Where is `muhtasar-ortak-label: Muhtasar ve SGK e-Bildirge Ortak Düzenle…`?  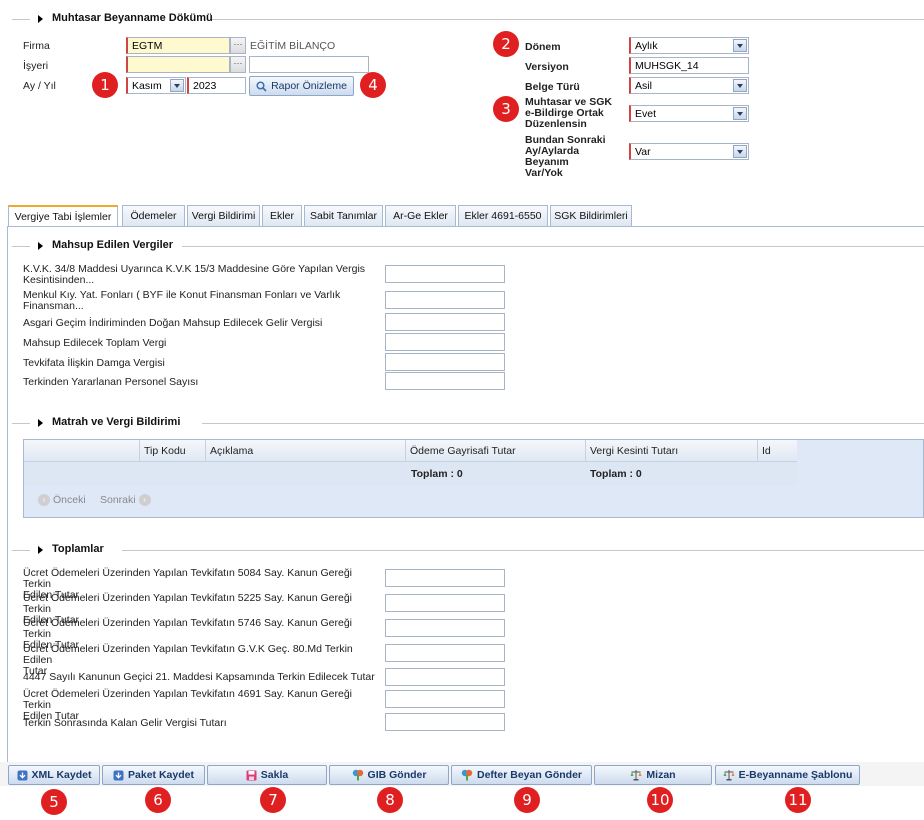
muhtasar-ortak-label: Muhtasar ve SGK e-Bildirge Ortak Düzenle… is located at coordinates (568, 113).